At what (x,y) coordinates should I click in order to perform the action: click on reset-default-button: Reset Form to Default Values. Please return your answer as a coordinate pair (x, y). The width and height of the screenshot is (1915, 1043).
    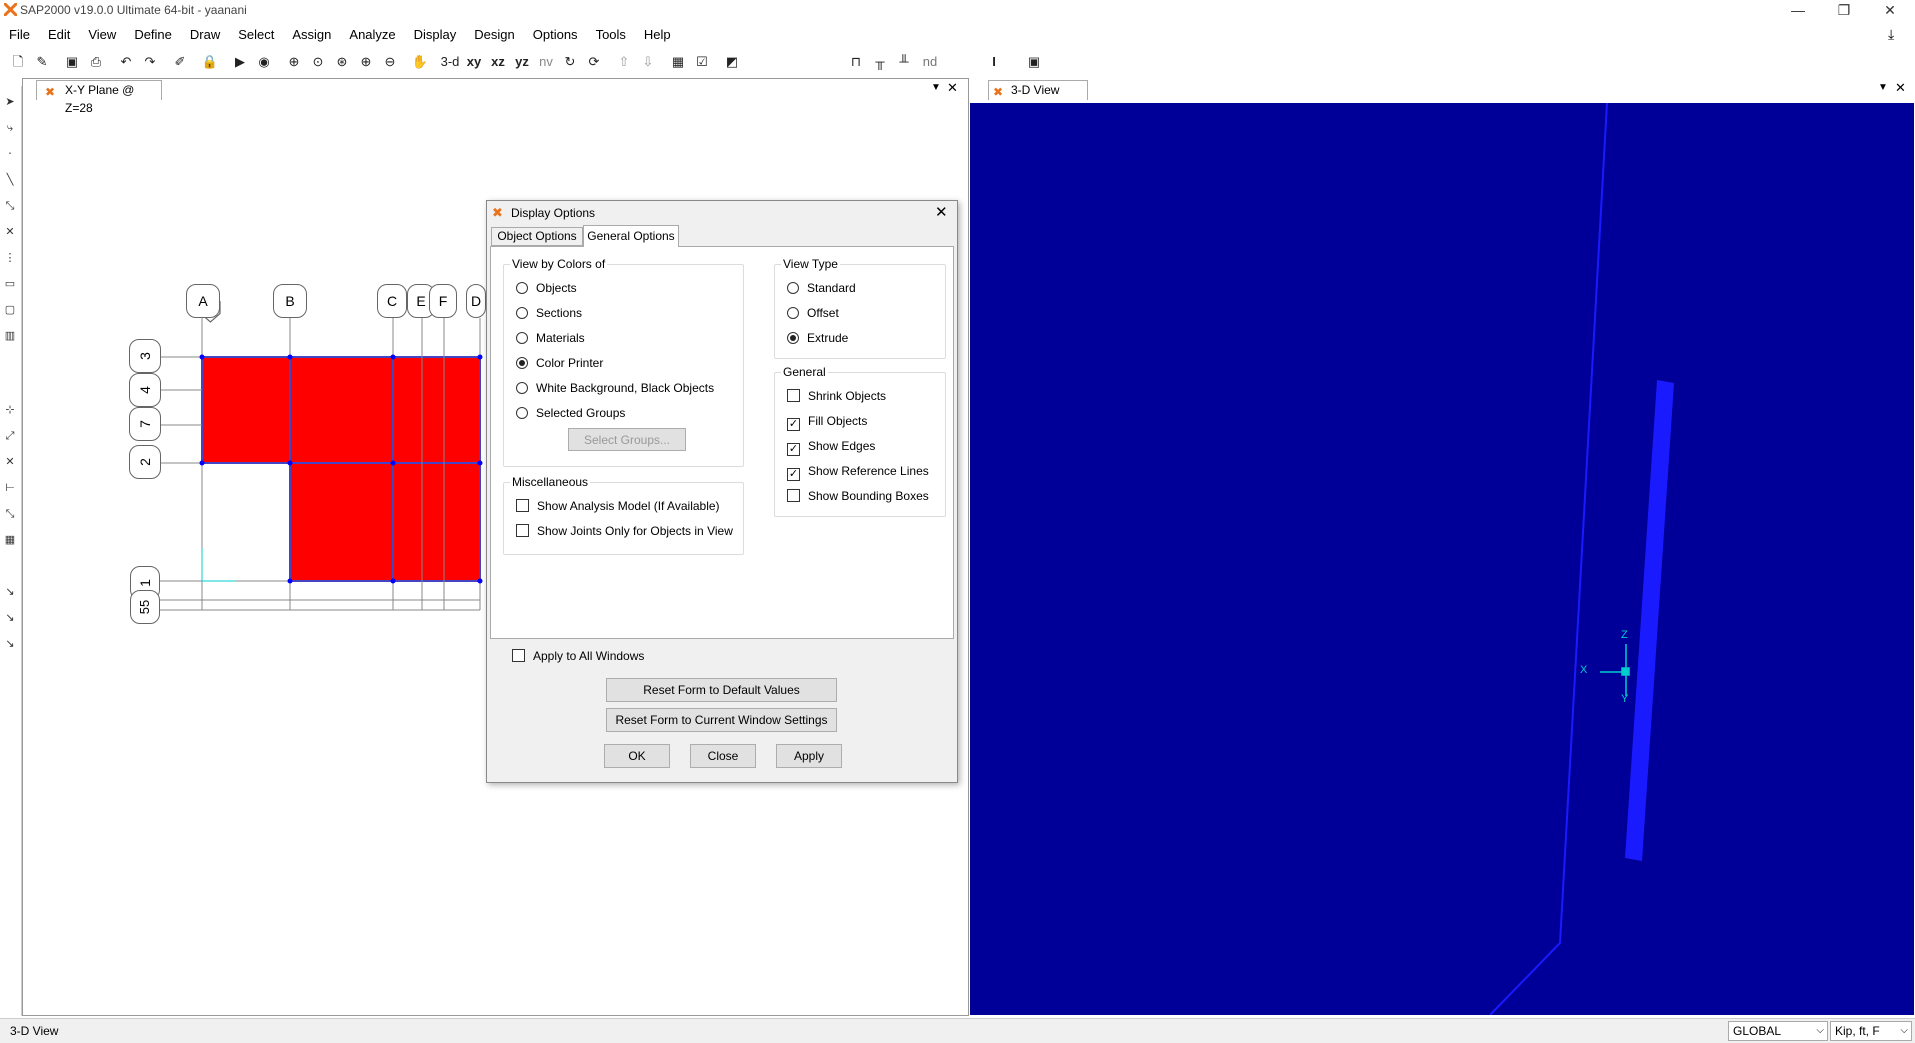
    Looking at the image, I should click on (721, 690).